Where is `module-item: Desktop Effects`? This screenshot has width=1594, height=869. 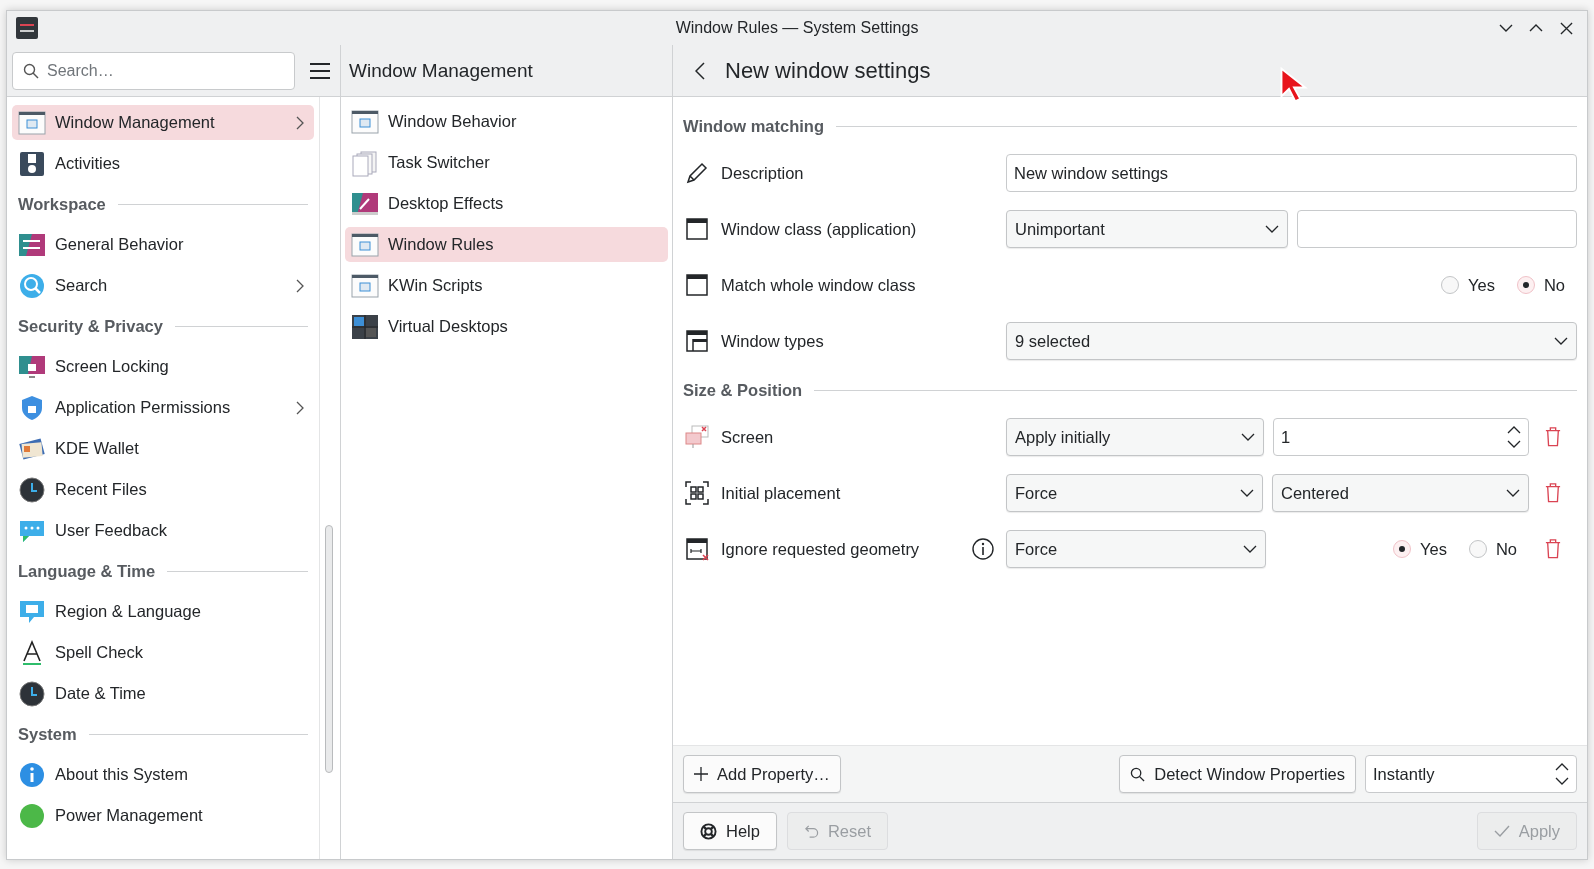 module-item: Desktop Effects is located at coordinates (506, 203).